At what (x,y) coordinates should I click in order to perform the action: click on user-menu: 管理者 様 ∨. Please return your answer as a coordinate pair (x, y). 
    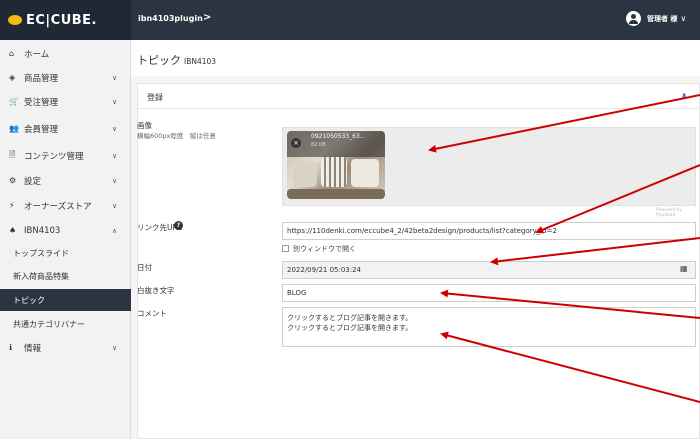
    Looking at the image, I should click on (656, 18).